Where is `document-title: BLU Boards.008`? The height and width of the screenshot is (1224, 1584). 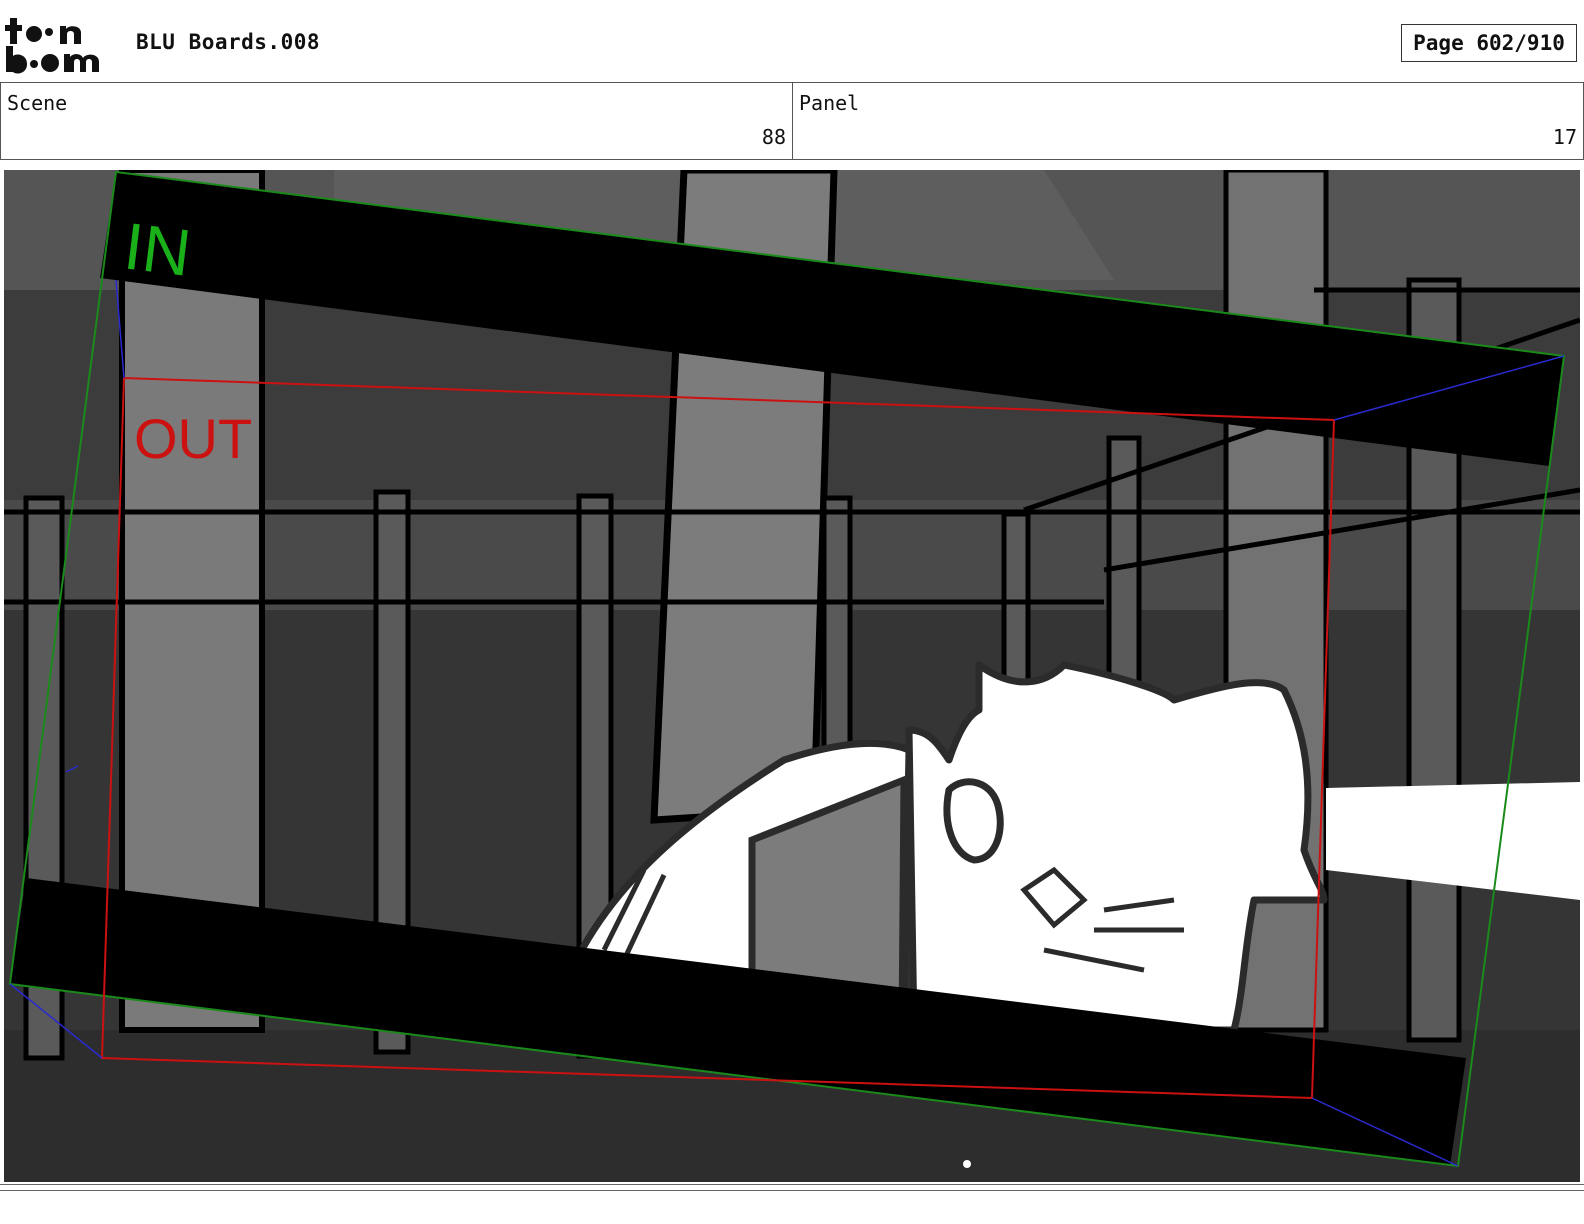 document-title: BLU Boards.008 is located at coordinates (228, 42).